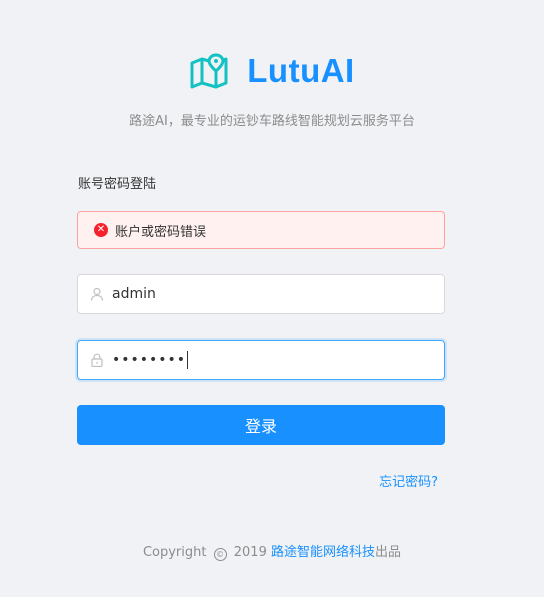 This screenshot has width=544, height=597. I want to click on username-field, so click(261, 294).